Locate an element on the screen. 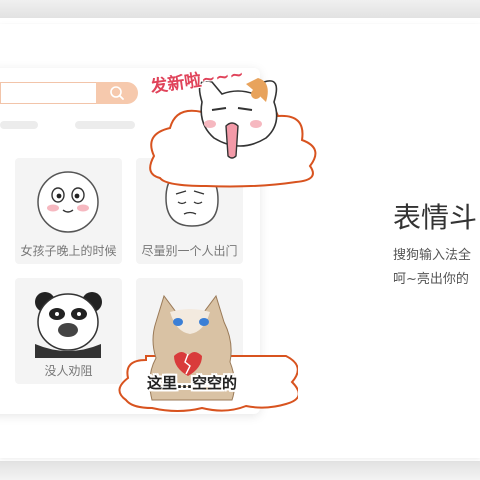 Image resolution: width=480 pixels, height=480 pixels. panda-meme-sticker is located at coordinates (68, 325).